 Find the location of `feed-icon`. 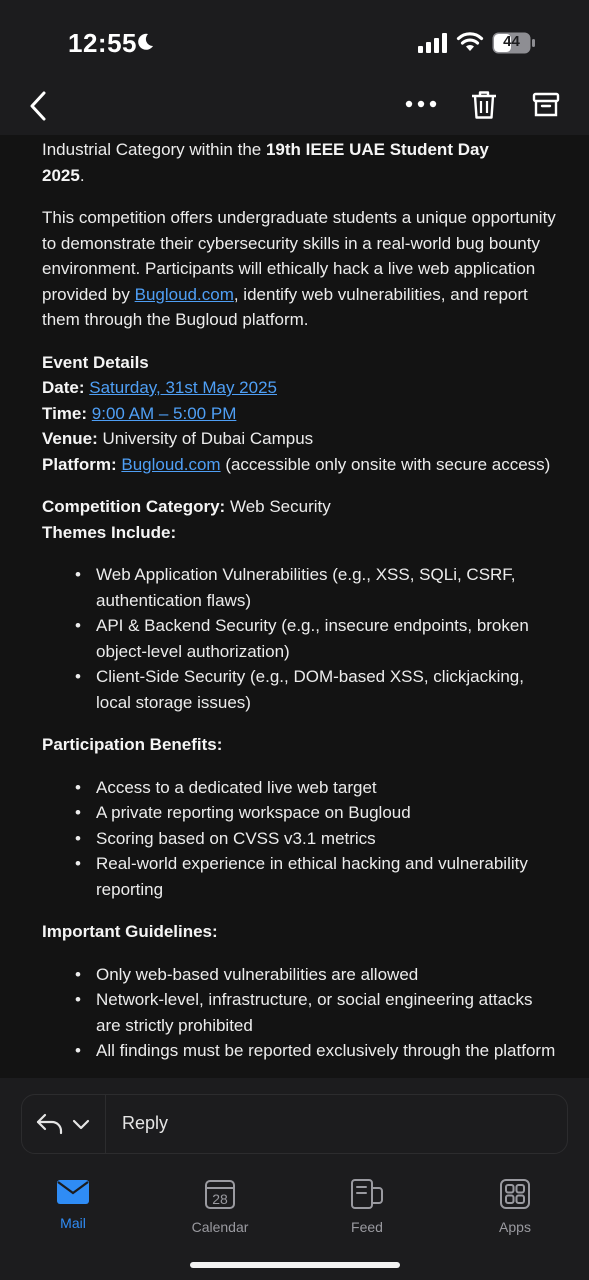

feed-icon is located at coordinates (367, 1194).